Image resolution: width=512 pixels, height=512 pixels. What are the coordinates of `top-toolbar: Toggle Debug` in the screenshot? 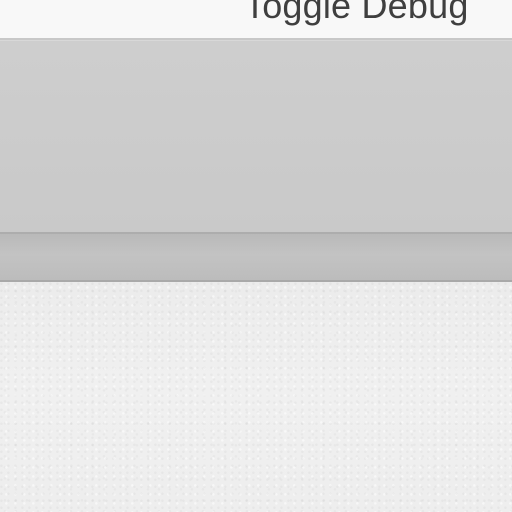 It's located at (256, 20).